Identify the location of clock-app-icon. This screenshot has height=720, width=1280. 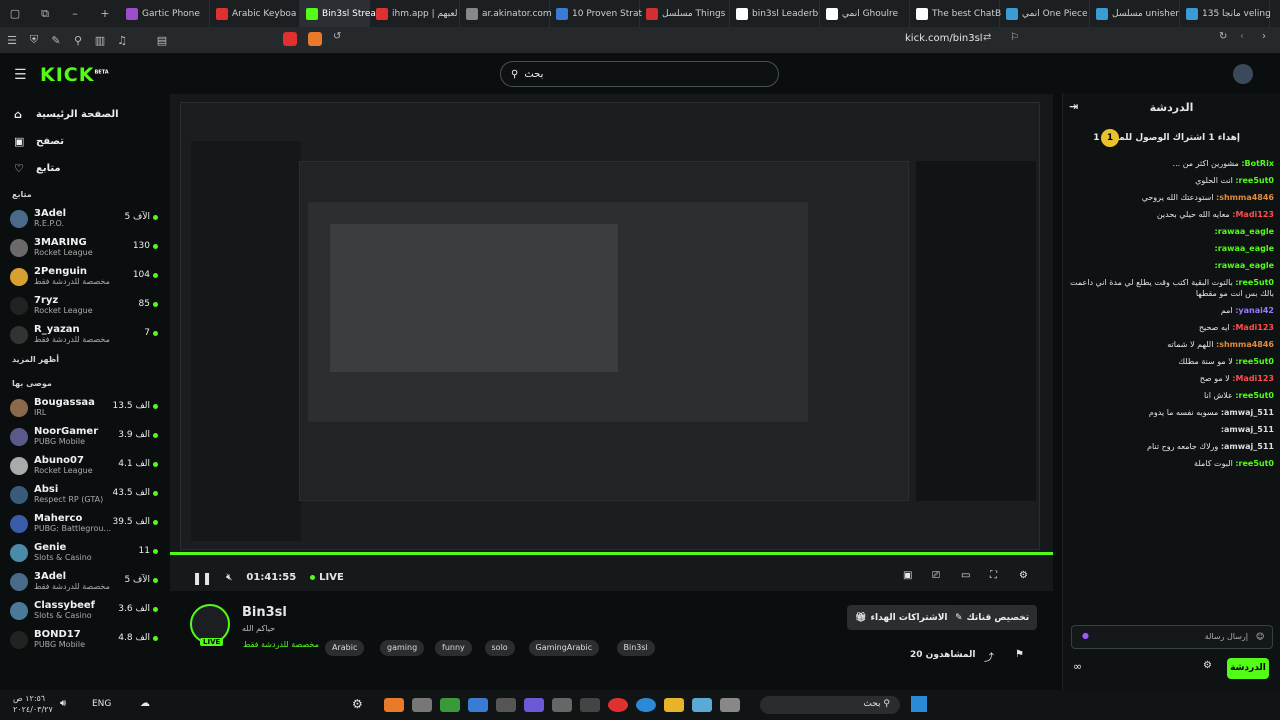
(422, 705).